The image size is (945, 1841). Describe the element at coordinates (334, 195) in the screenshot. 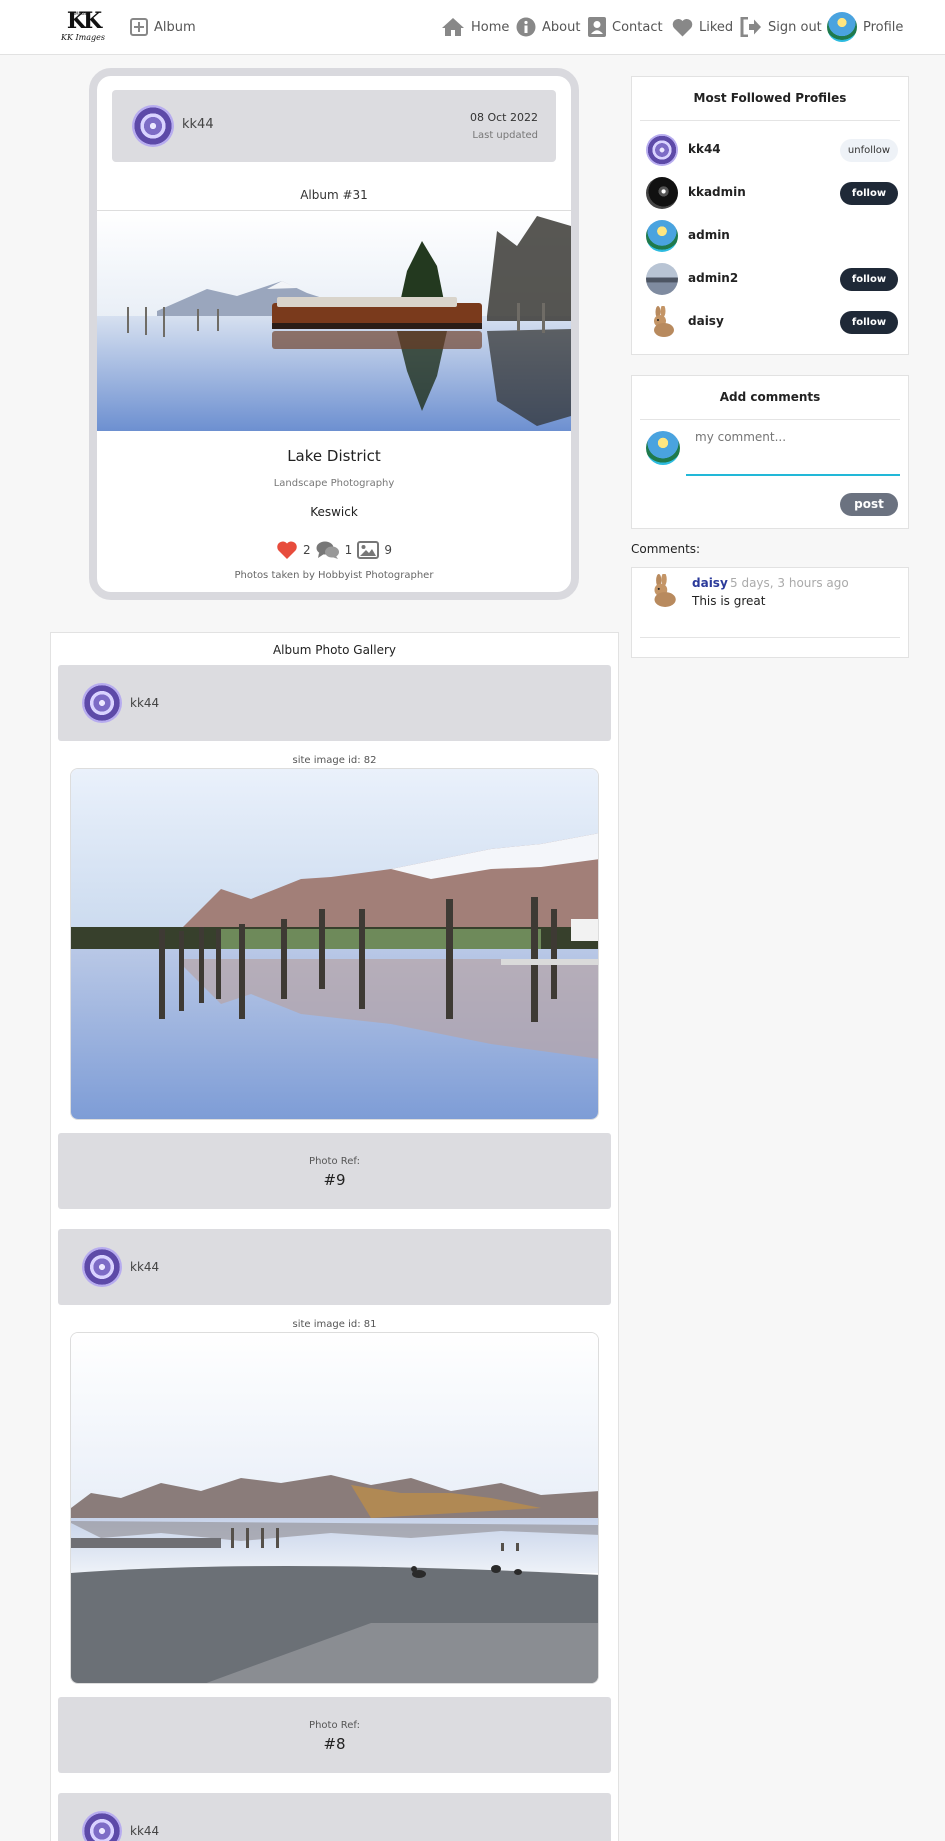

I see `album-number: Album #31` at that location.